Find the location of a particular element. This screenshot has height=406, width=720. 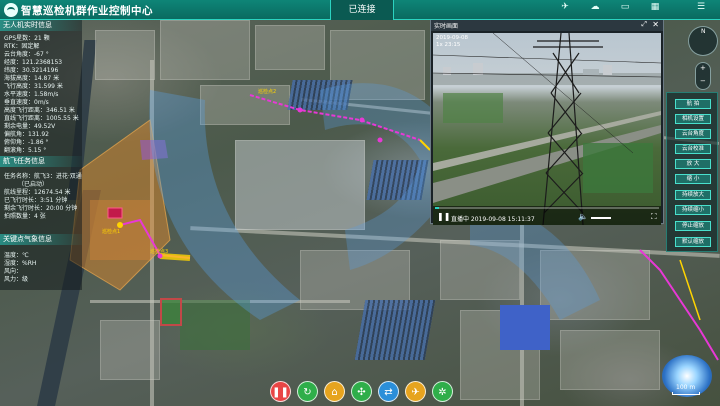

task-info-title: 航飞任务信息 is located at coordinates (41, 161).